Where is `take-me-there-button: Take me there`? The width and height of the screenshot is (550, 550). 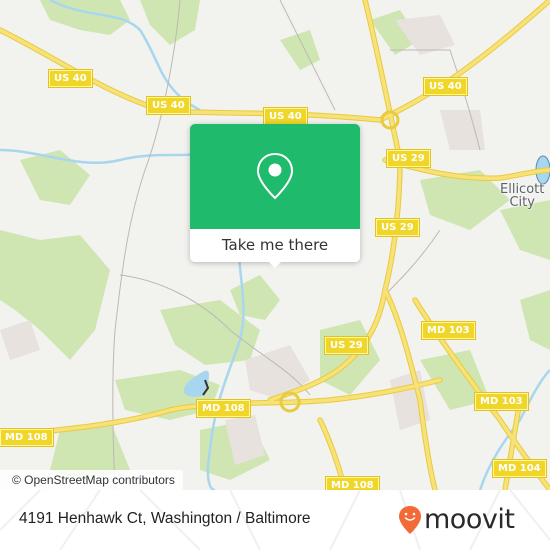 take-me-there-button: Take me there is located at coordinates (275, 245).